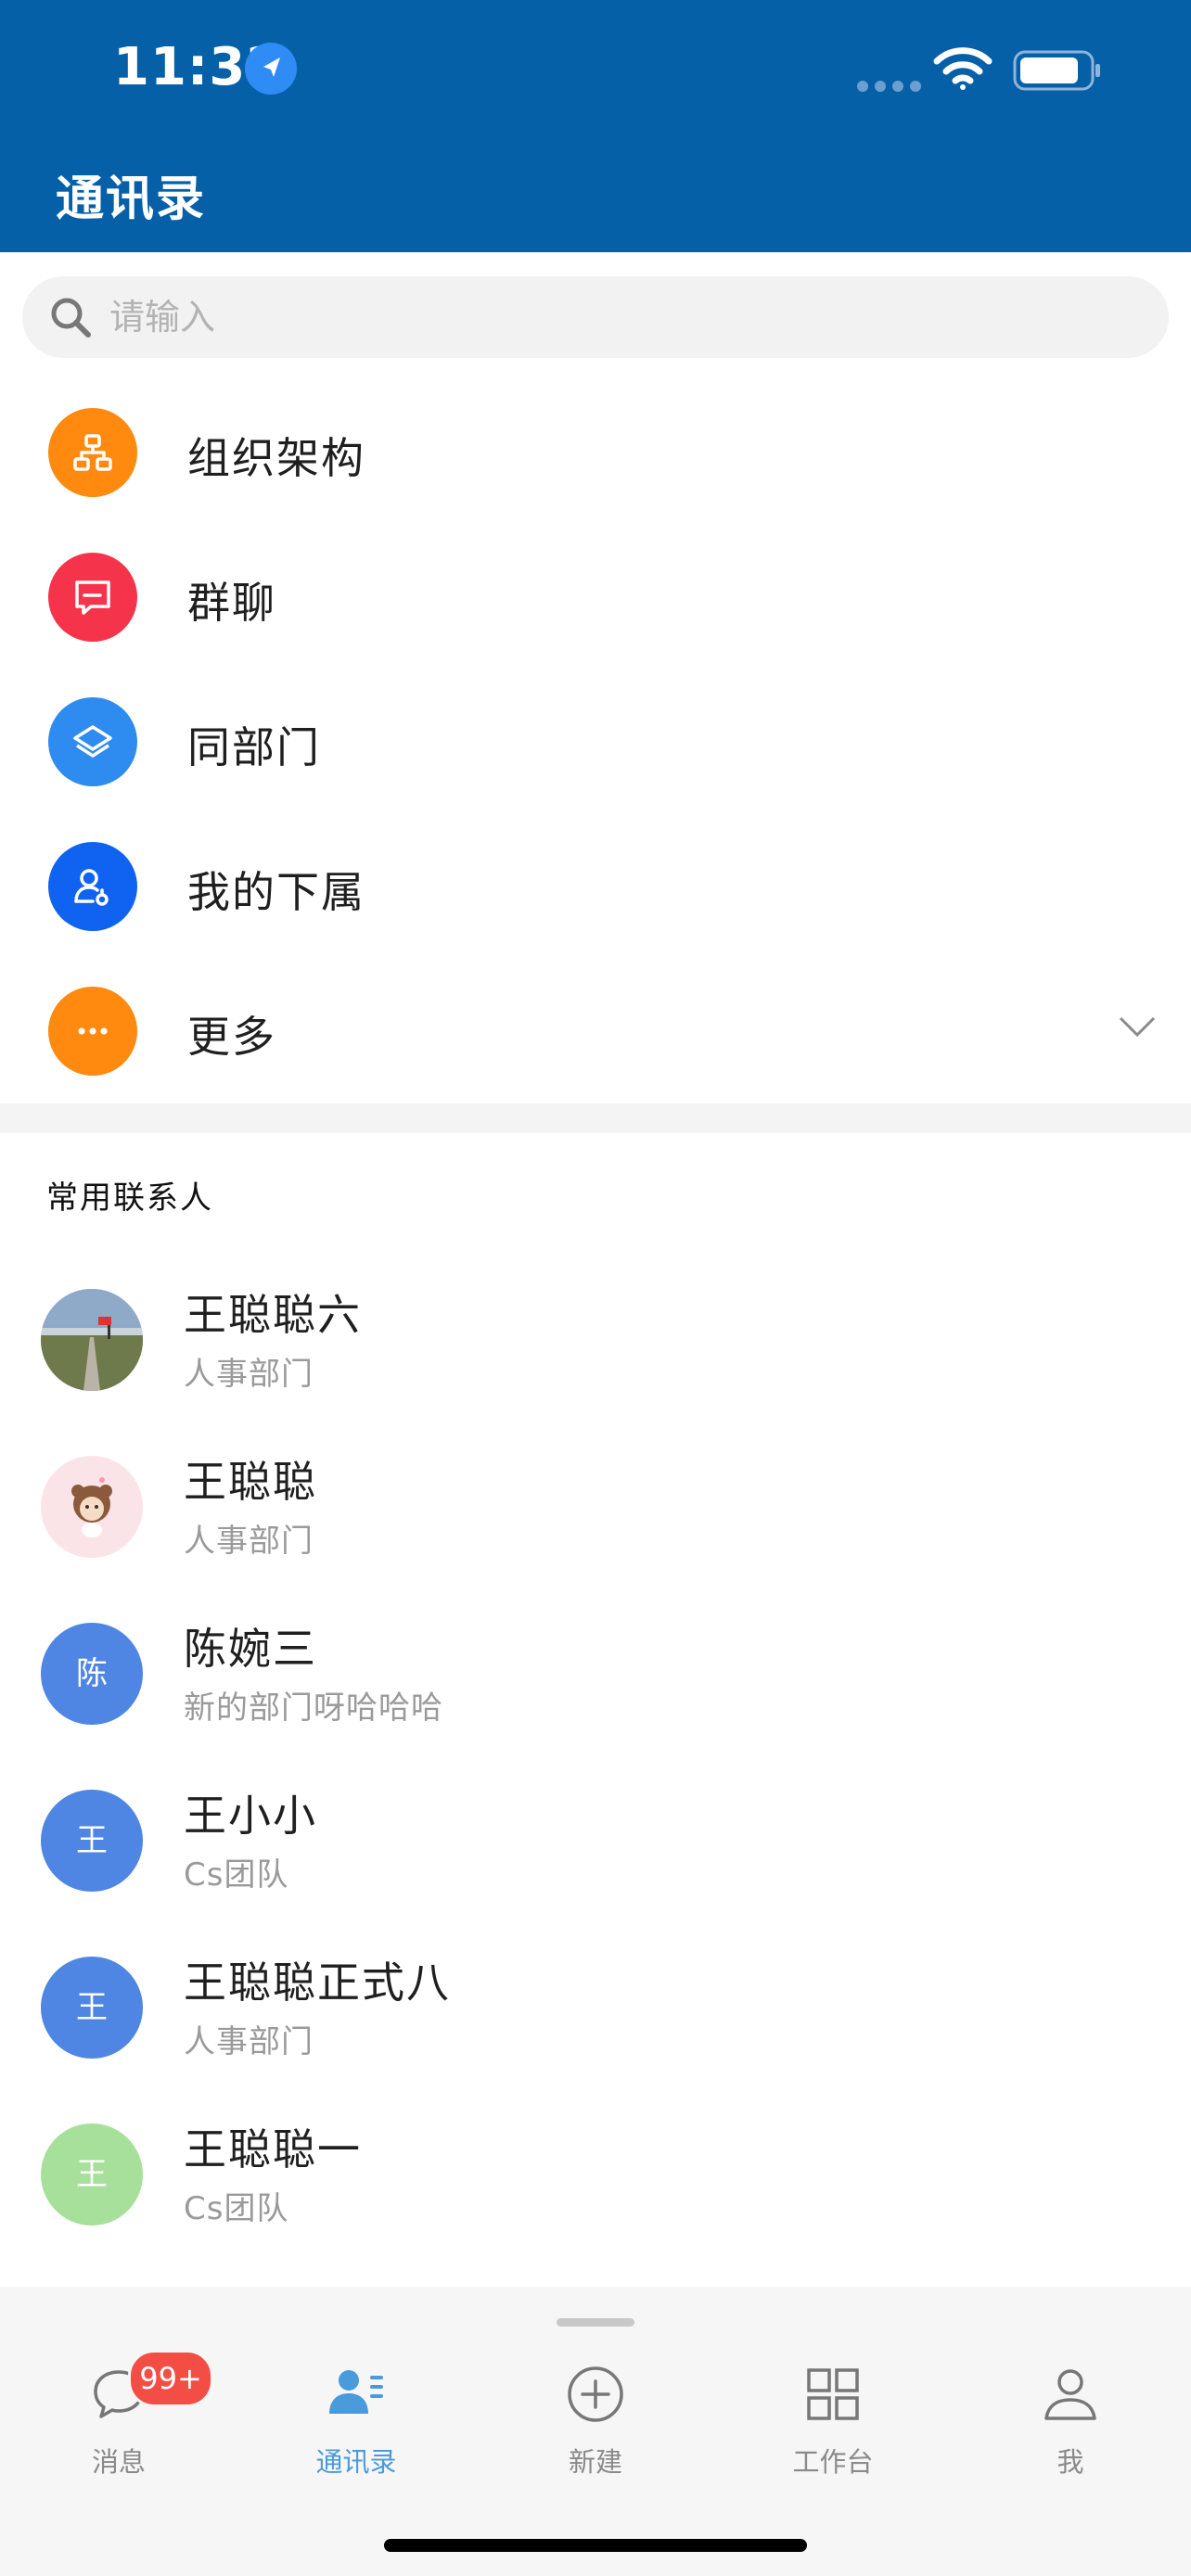 The width and height of the screenshot is (1191, 2576). What do you see at coordinates (313, 1708) in the screenshot?
I see `contact-department: 新的部门呀哈哈哈` at bounding box center [313, 1708].